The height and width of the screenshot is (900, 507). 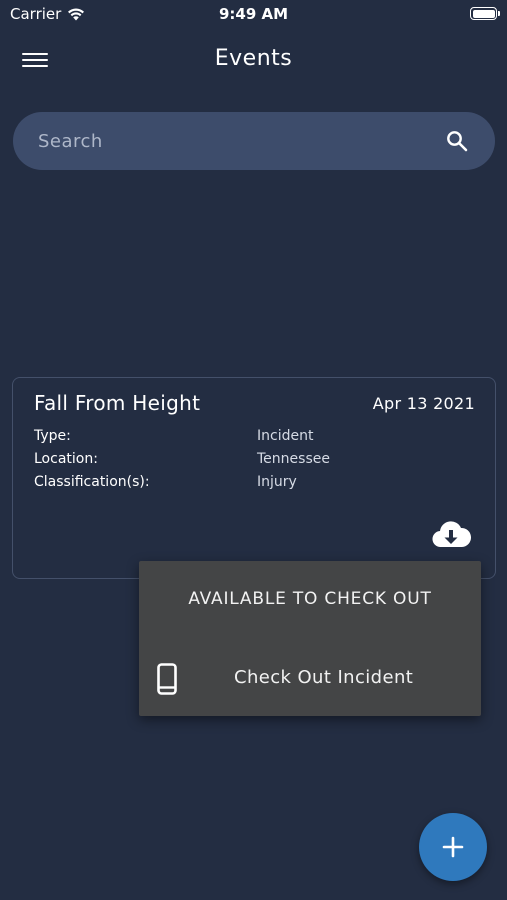 I want to click on add-event-button, so click(x=453, y=847).